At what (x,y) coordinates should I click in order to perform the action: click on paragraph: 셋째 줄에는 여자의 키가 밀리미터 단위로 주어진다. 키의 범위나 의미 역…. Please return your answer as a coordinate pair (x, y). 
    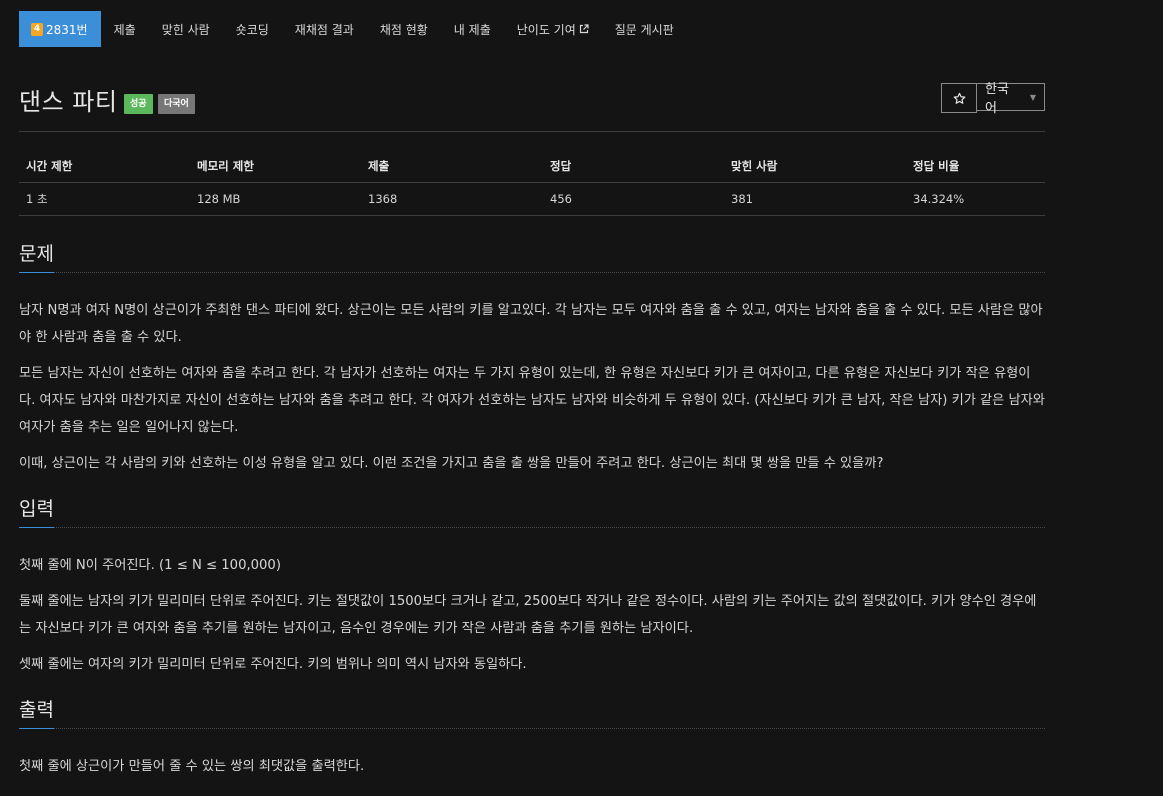
    Looking at the image, I should click on (273, 664).